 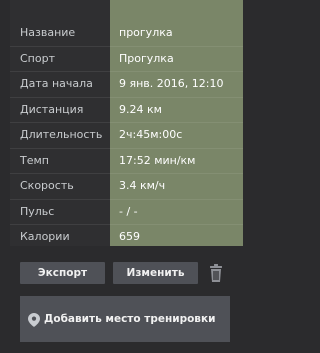 I want to click on detail-value: 17:52 мин/км, so click(x=157, y=160).